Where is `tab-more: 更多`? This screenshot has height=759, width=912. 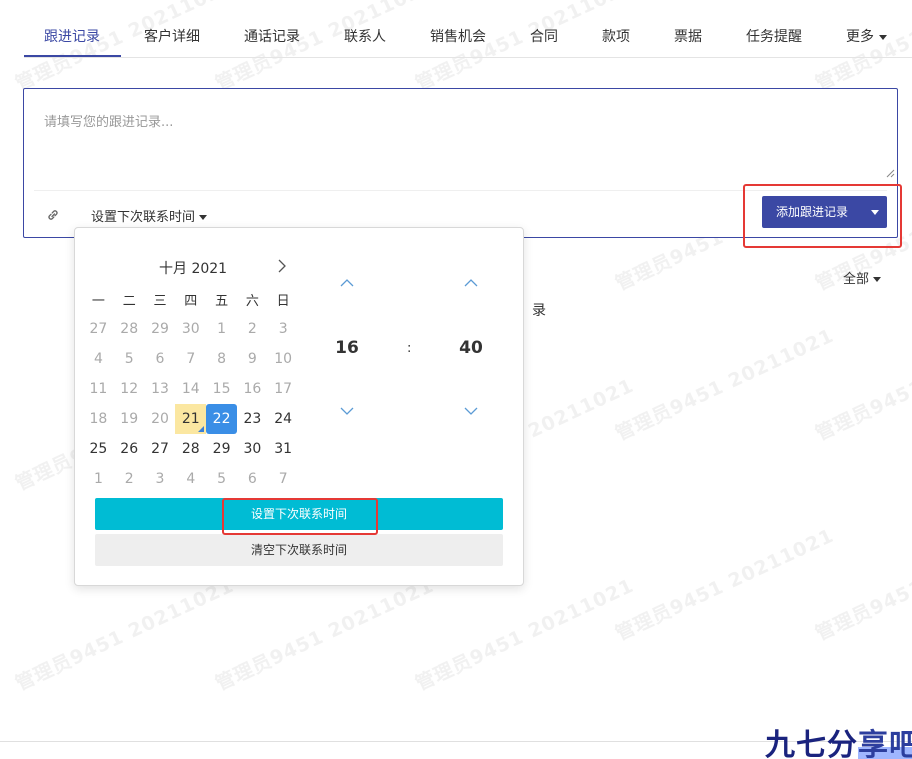
tab-more: 更多 is located at coordinates (866, 36).